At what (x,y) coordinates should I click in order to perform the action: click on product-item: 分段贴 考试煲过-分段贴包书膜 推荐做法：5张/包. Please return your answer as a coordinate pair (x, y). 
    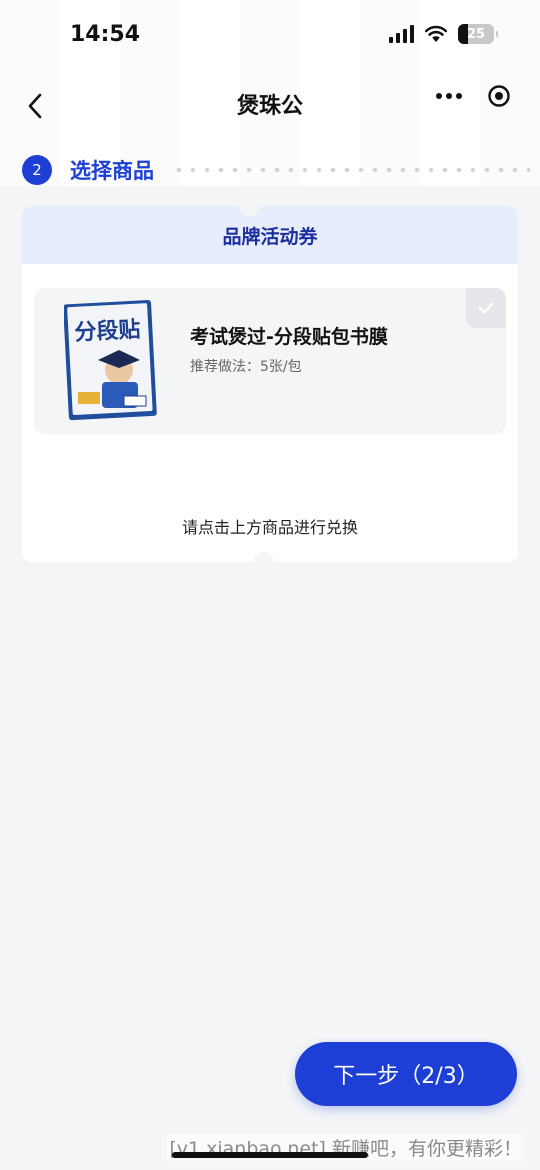
    Looking at the image, I should click on (270, 361).